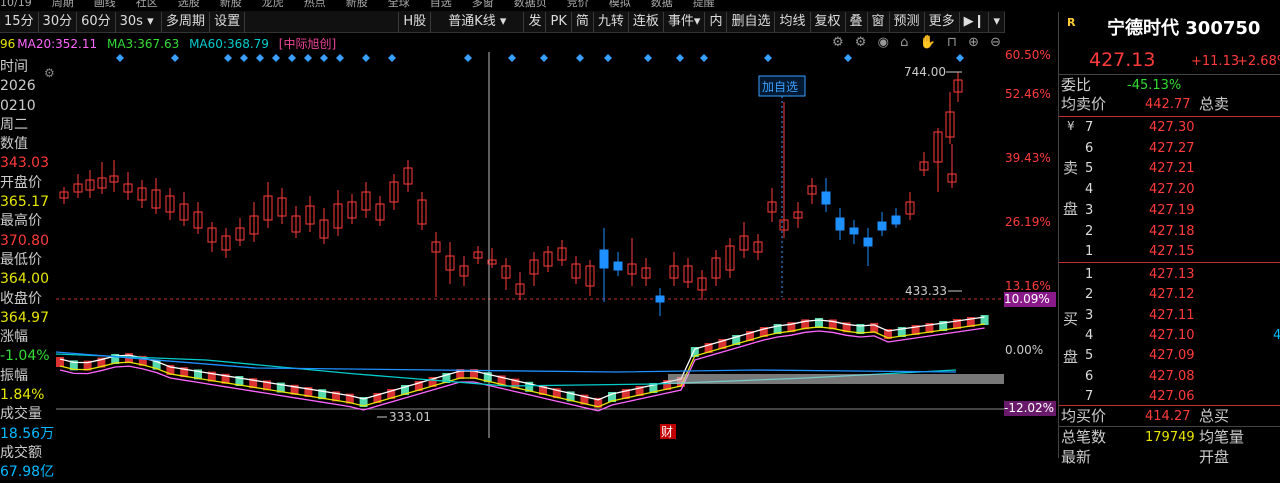 Image resolution: width=1280 pixels, height=483 pixels. What do you see at coordinates (925, 72) in the screenshot?
I see `high-price-label: 744.00` at bounding box center [925, 72].